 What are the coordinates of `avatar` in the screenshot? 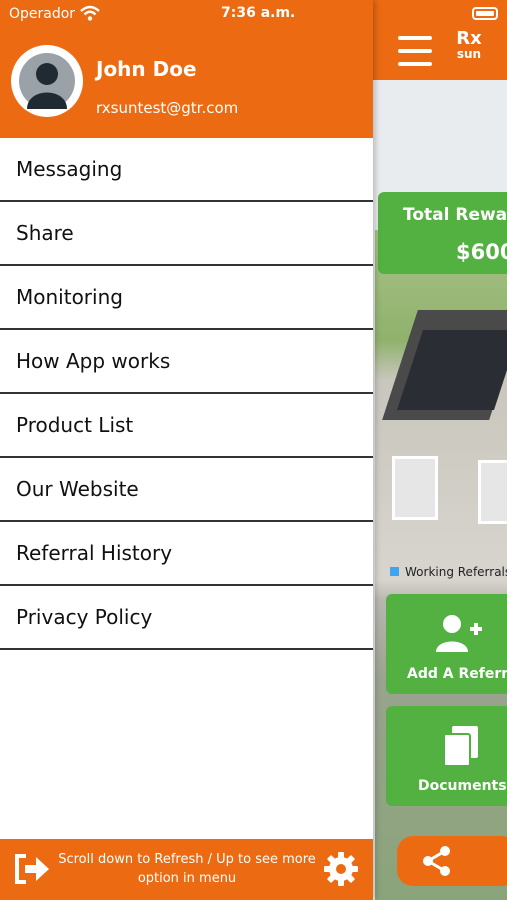 It's located at (47, 81).